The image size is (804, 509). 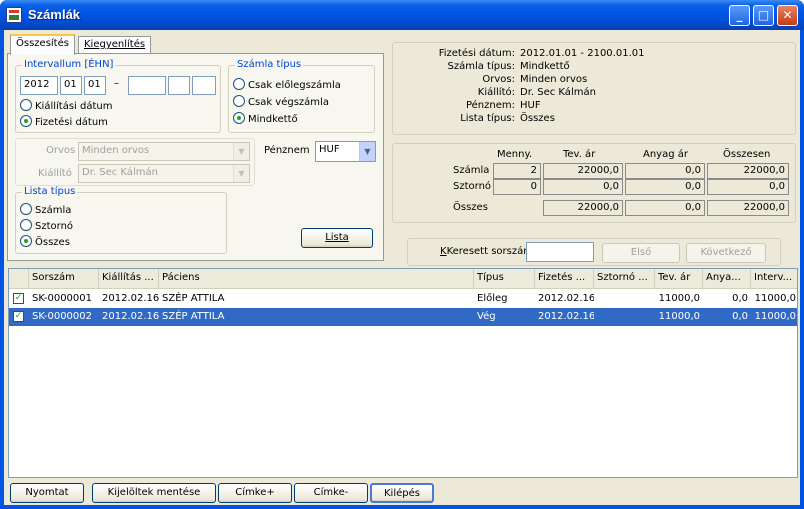 What do you see at coordinates (42, 44) in the screenshot?
I see `tab-osszesites: Összesítés` at bounding box center [42, 44].